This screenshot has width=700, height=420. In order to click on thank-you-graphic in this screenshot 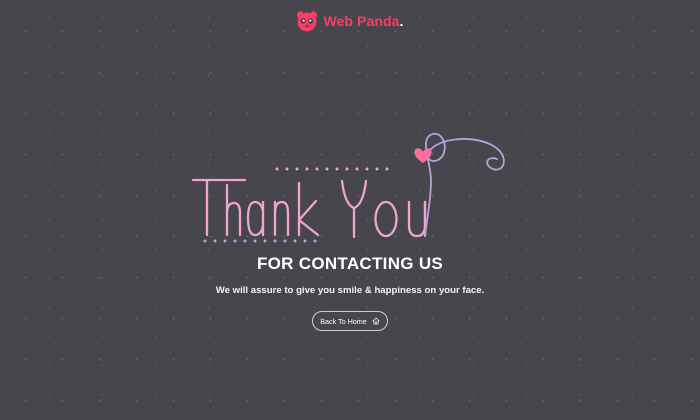, I will do `click(348, 188)`.